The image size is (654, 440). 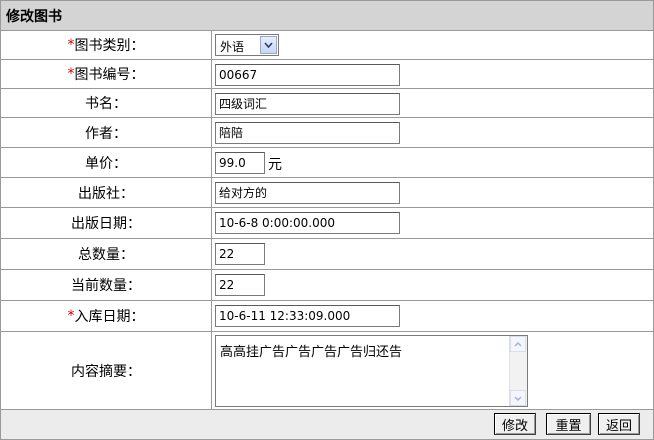 I want to click on page-title: 修改图书, so click(x=34, y=17).